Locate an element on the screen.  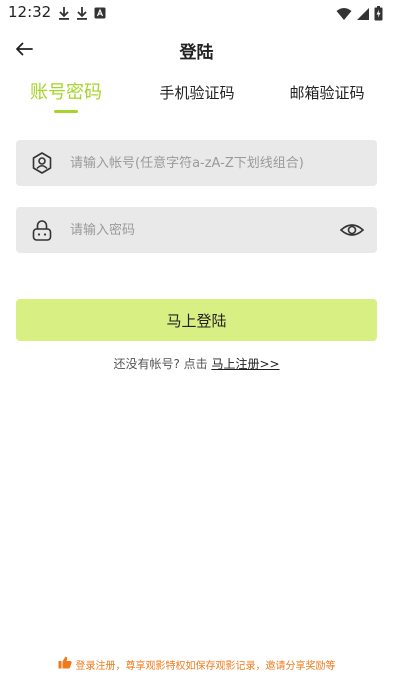
account-field is located at coordinates (196, 163).